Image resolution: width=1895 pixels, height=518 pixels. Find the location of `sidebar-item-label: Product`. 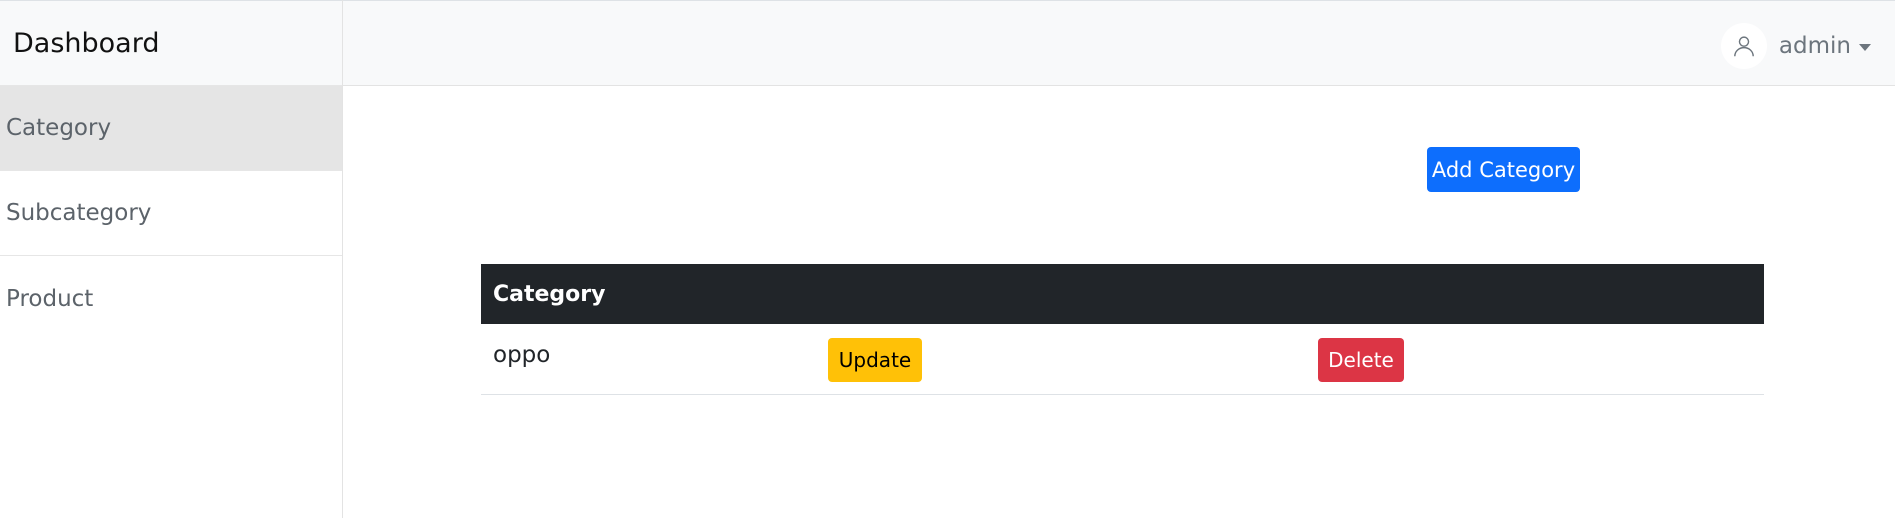

sidebar-item-label: Product is located at coordinates (50, 298).